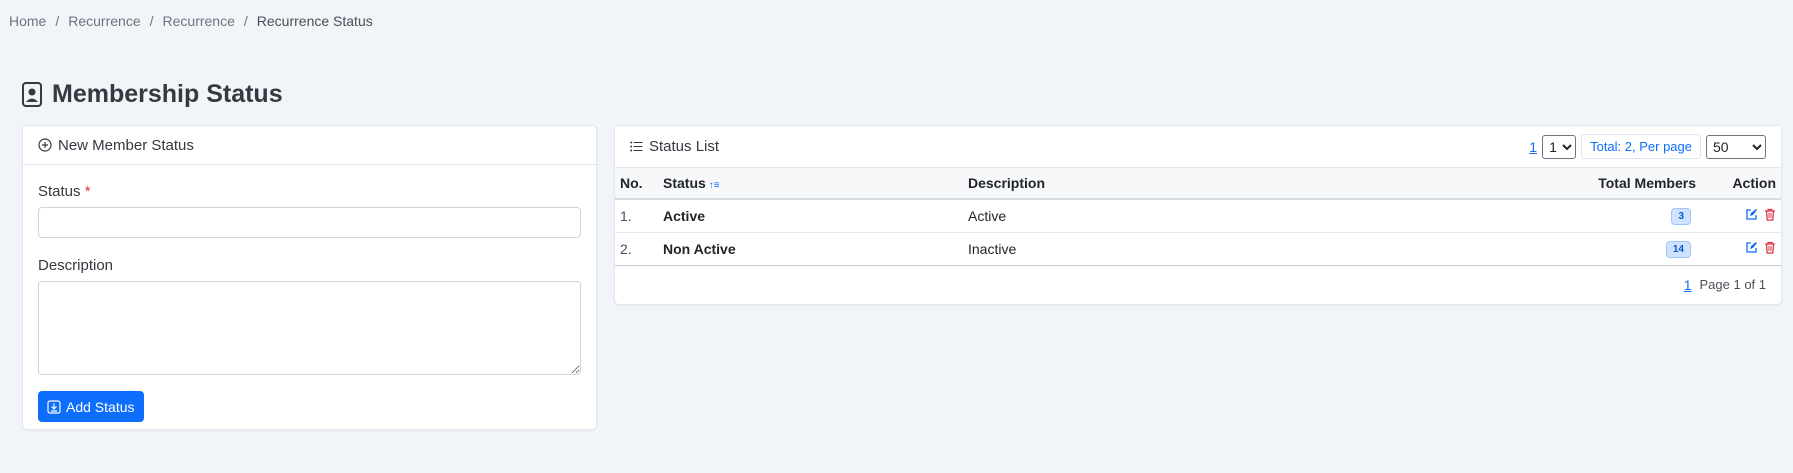 Image resolution: width=1793 pixels, height=473 pixels. What do you see at coordinates (1533, 147) in the screenshot?
I see `pagination-link: 1` at bounding box center [1533, 147].